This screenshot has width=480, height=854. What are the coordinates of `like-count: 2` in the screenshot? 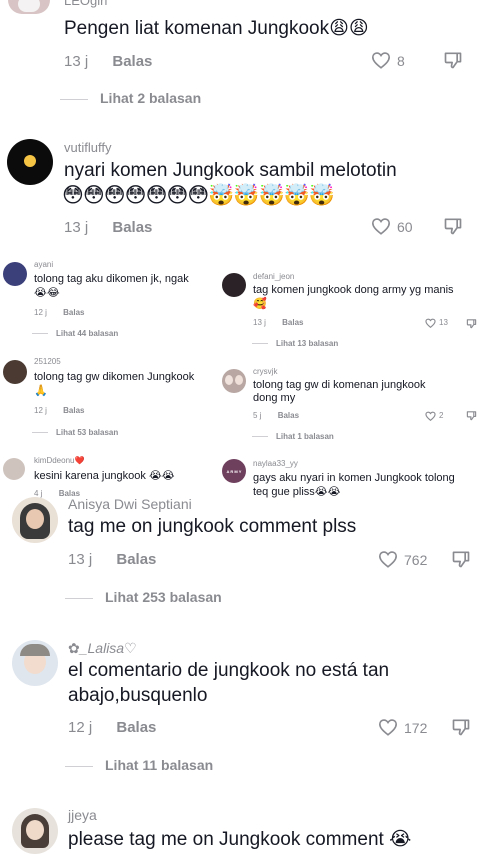 It's located at (441, 415).